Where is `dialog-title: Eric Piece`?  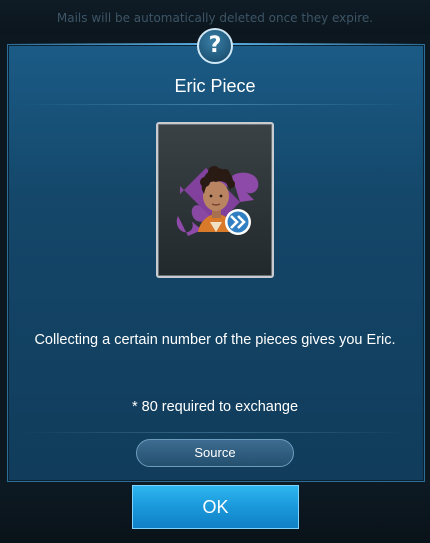
dialog-title: Eric Piece is located at coordinates (215, 86).